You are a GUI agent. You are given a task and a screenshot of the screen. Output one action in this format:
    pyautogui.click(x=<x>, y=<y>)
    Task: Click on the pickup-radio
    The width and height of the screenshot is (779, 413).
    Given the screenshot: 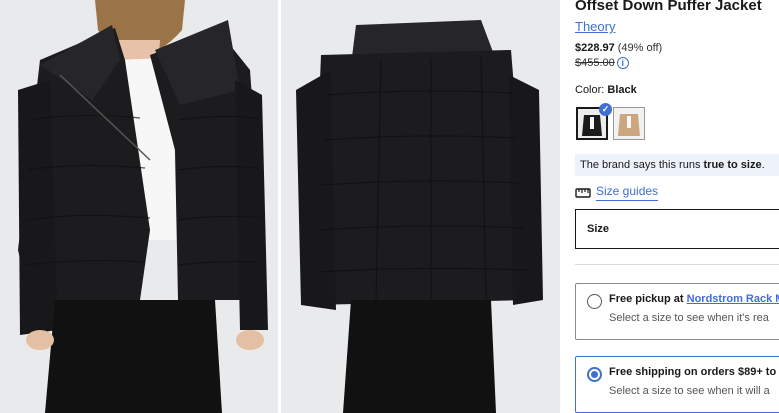 What is the action you would take?
    pyautogui.click(x=594, y=301)
    